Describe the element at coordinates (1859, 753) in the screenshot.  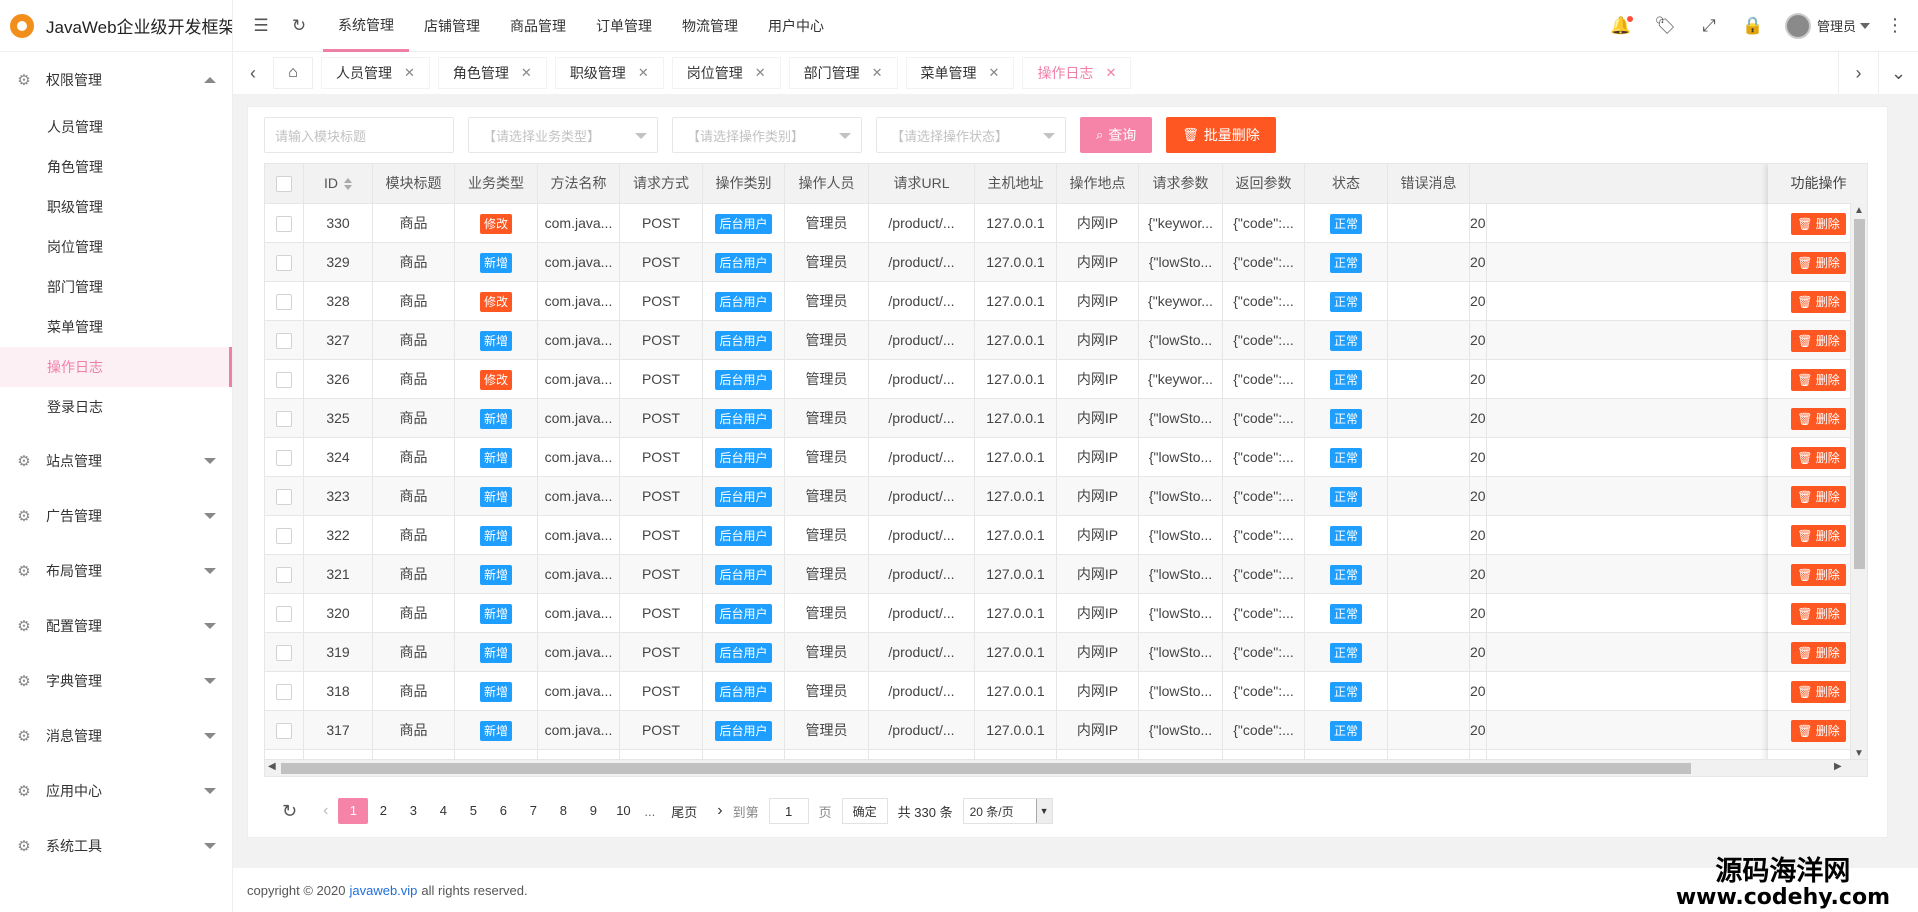
I see `scroll-down-icon: ▼` at that location.